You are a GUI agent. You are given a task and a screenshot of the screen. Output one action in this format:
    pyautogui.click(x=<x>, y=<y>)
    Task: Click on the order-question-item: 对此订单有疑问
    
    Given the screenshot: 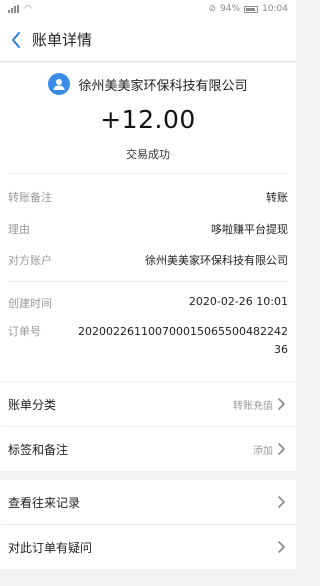 What is the action you would take?
    pyautogui.click(x=148, y=547)
    